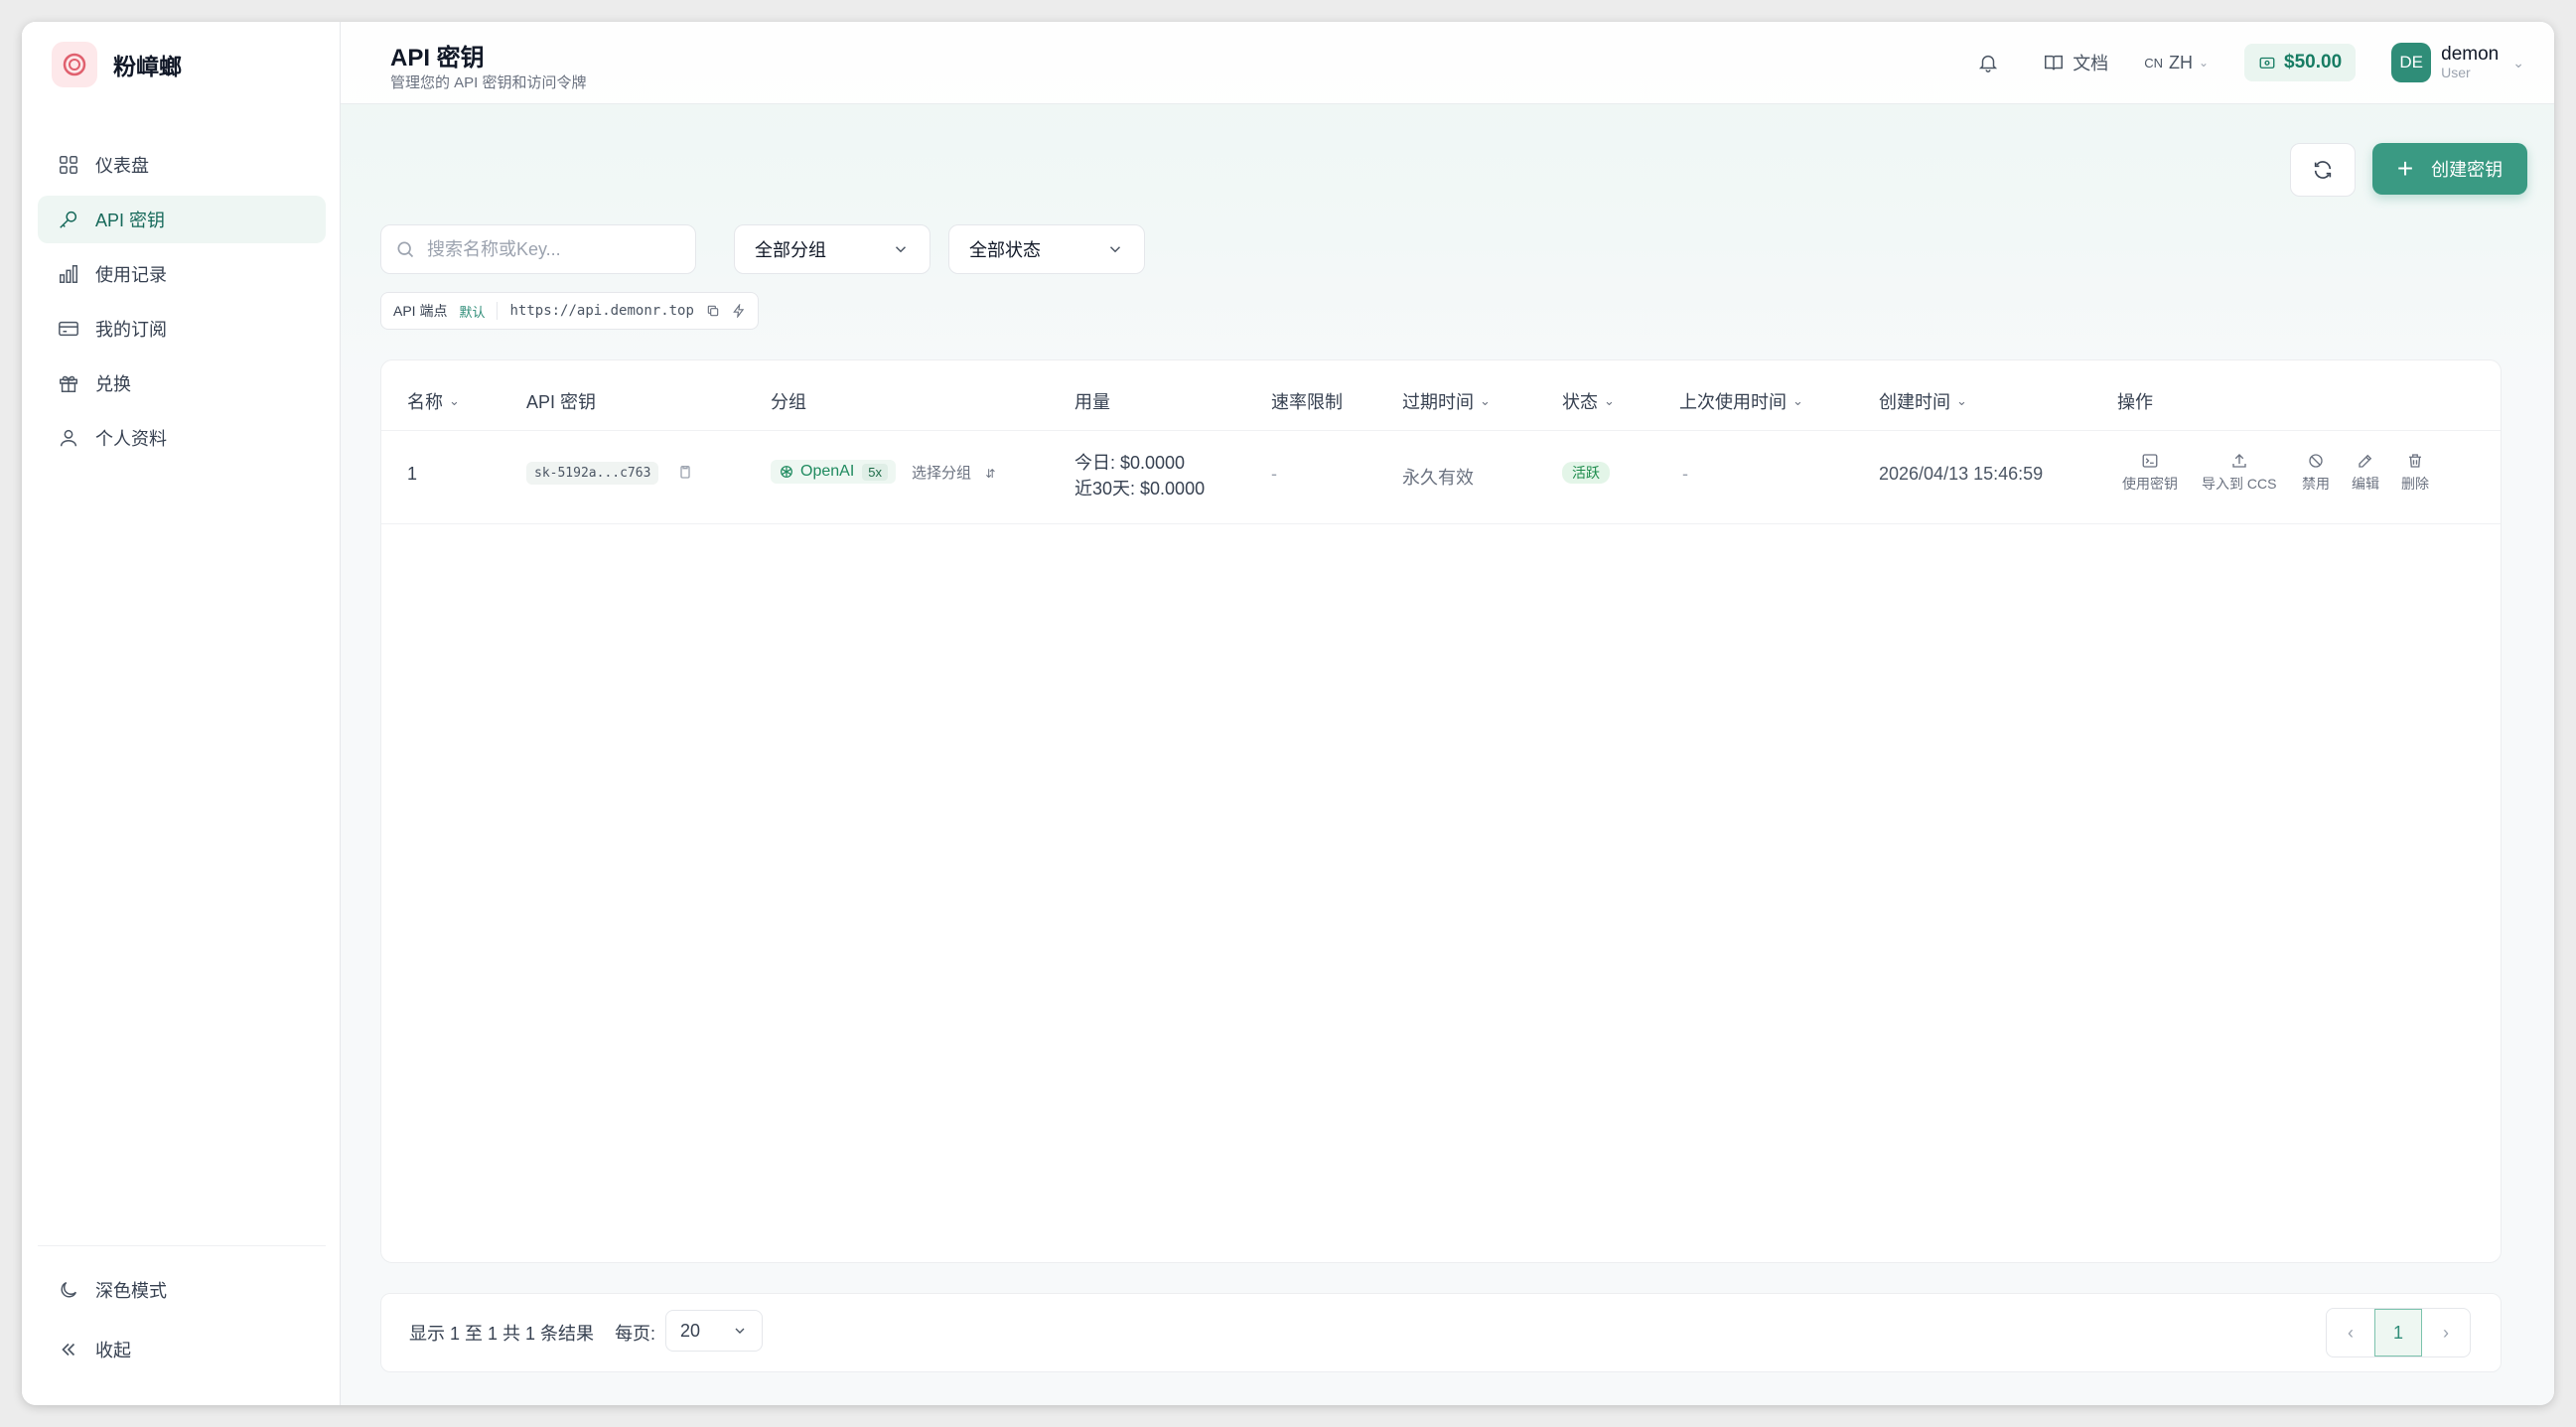  What do you see at coordinates (2316, 484) in the screenshot?
I see `action-label: 禁用` at bounding box center [2316, 484].